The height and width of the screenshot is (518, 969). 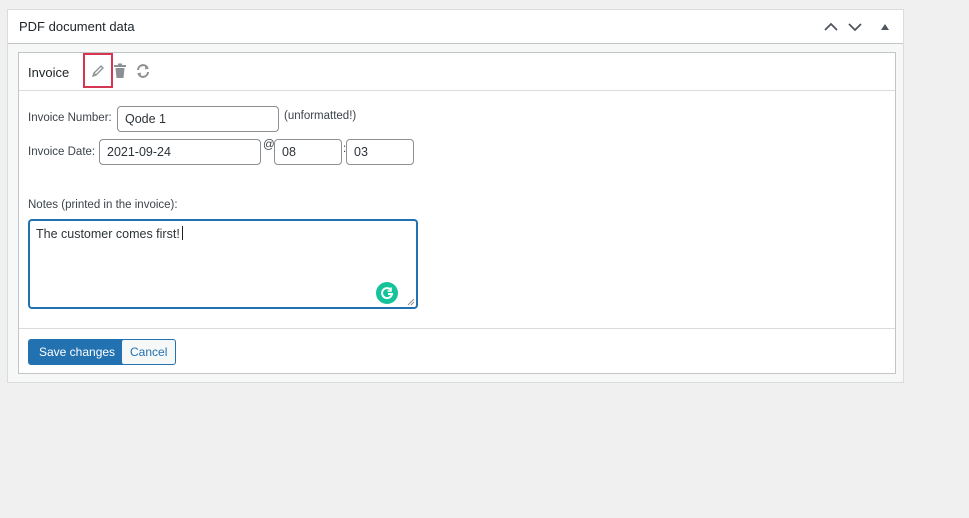 What do you see at coordinates (103, 205) in the screenshot?
I see `notes-label: Notes (printed in the invoice):` at bounding box center [103, 205].